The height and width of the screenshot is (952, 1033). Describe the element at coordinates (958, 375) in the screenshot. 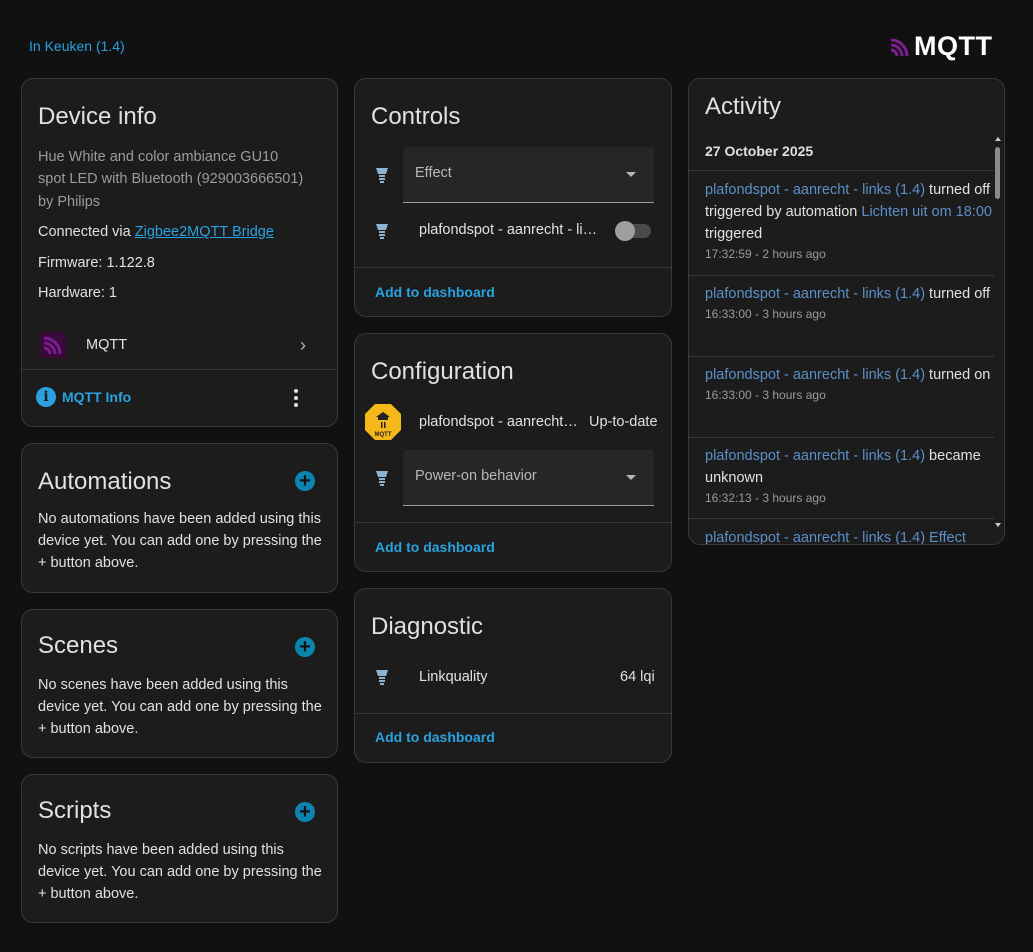

I see `activity-text: turned on` at that location.